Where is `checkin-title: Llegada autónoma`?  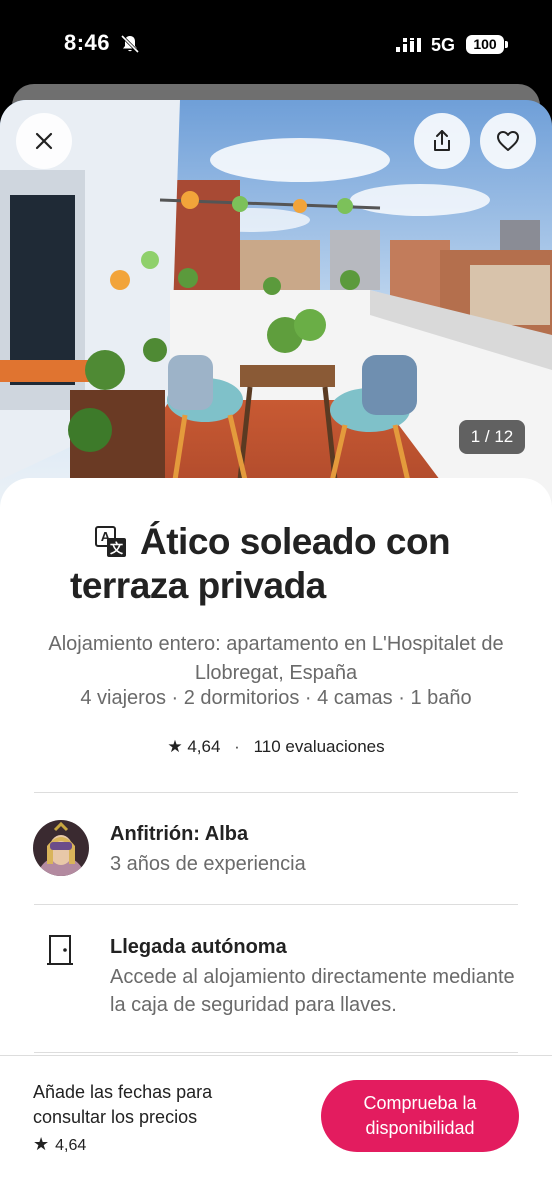 checkin-title: Llegada autónoma is located at coordinates (198, 947).